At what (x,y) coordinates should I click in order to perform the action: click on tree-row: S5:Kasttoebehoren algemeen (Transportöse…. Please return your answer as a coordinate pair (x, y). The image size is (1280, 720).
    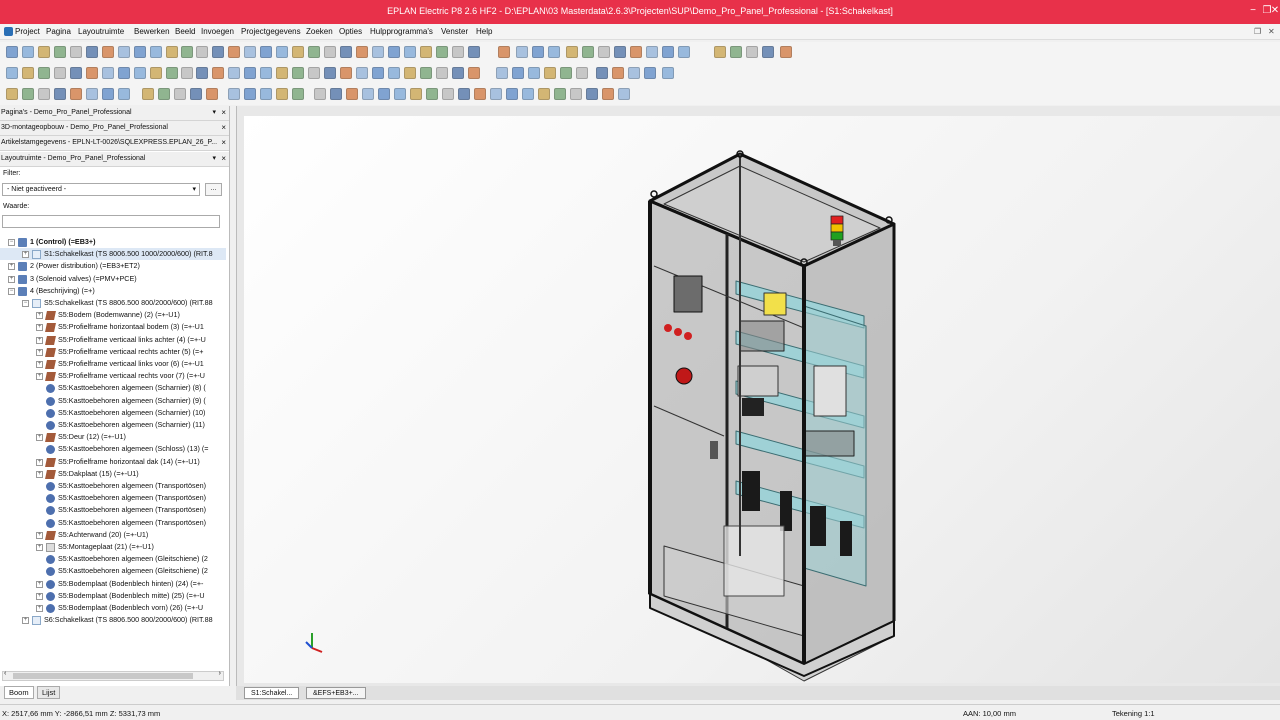
    Looking at the image, I should click on (113, 510).